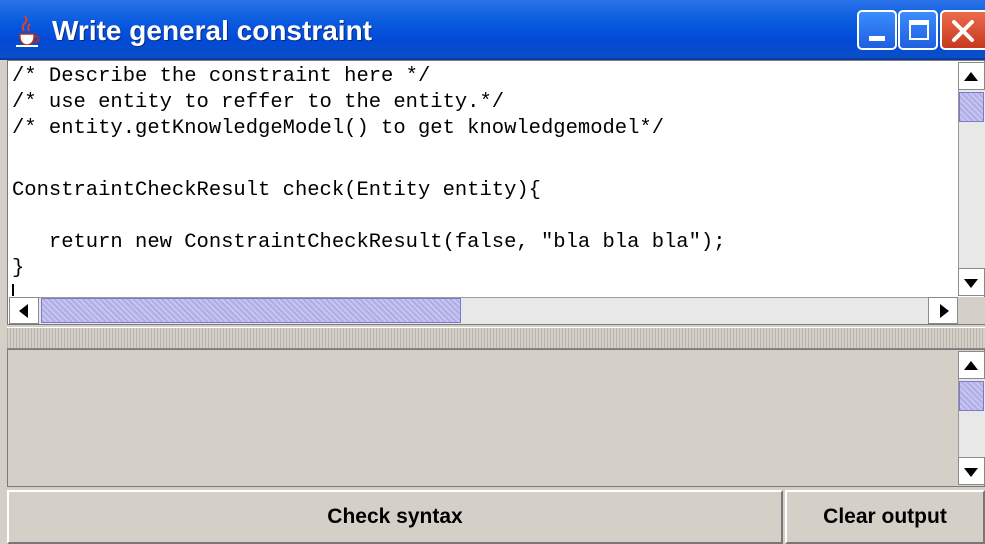  I want to click on output-vertical-scroll-thumb, so click(971, 396).